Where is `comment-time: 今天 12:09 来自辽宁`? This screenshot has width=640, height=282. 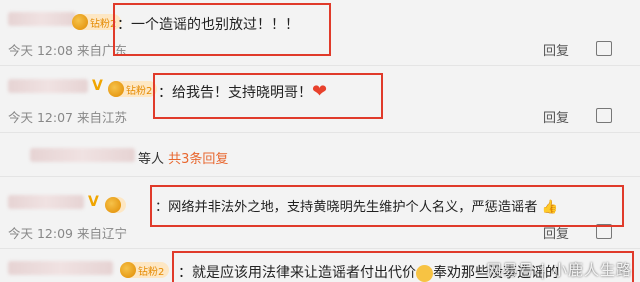
comment-time: 今天 12:09 来自辽宁 is located at coordinates (67, 233).